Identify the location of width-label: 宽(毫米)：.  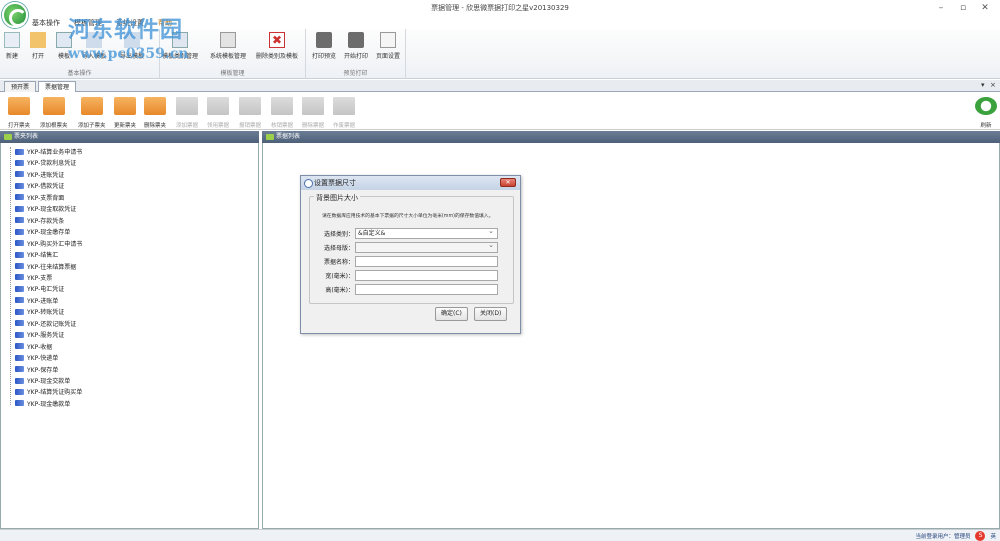
(339, 276).